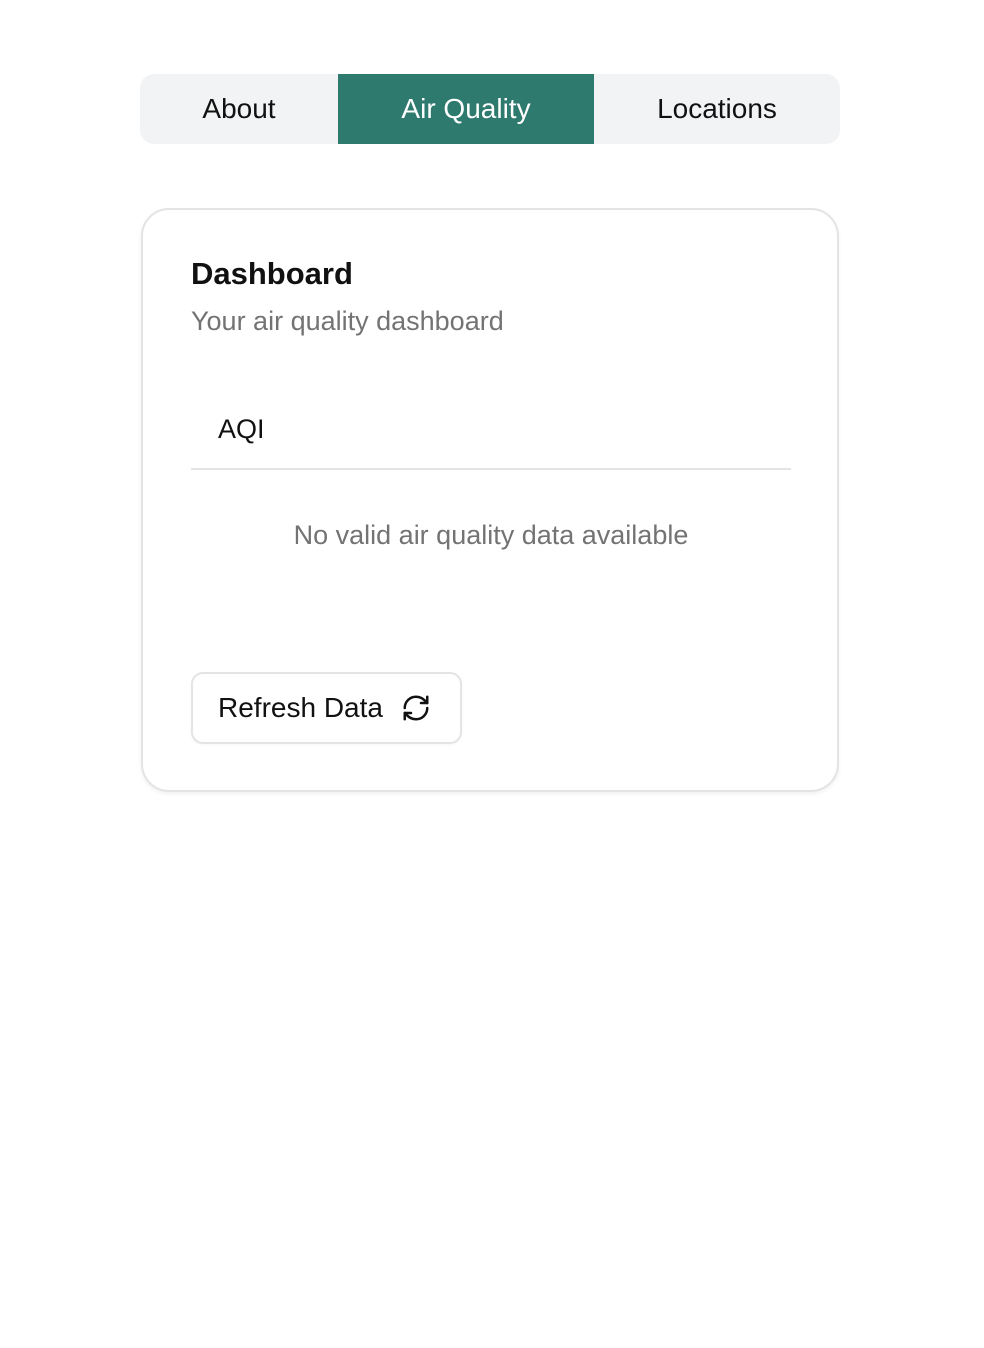  I want to click on tab-air-quality: Air Quality, so click(466, 109).